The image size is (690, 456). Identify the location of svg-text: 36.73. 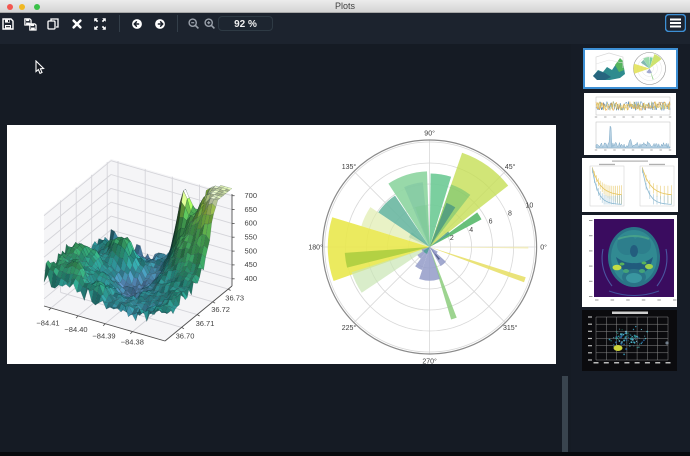
(234, 297).